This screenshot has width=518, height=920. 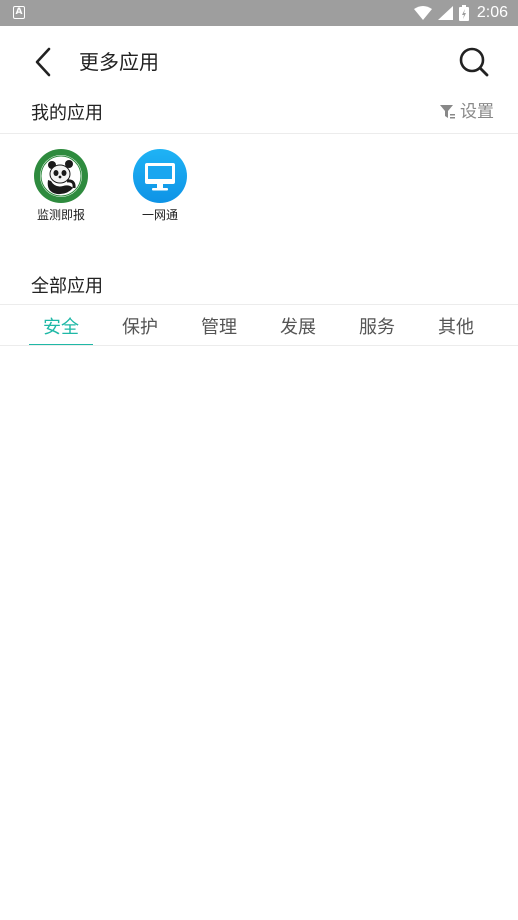 I want to click on app-tile-one-net: 一网通, so click(x=160, y=188).